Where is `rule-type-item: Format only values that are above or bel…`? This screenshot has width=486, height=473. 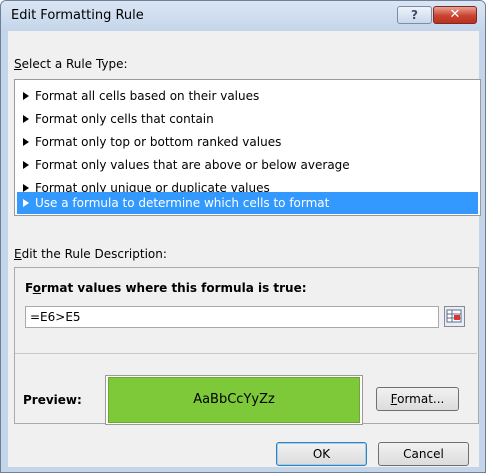
rule-type-item: Format only values that are above or bel… is located at coordinates (247, 165).